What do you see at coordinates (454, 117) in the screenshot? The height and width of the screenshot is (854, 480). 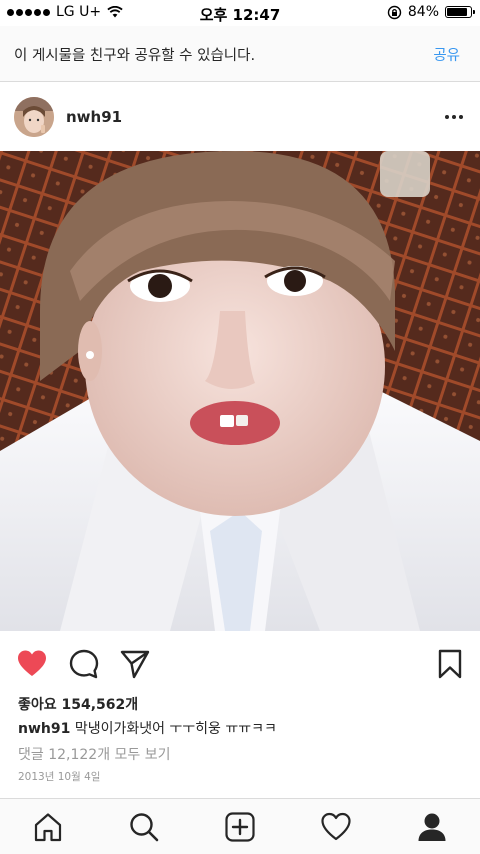 I see `more-options-icon` at bounding box center [454, 117].